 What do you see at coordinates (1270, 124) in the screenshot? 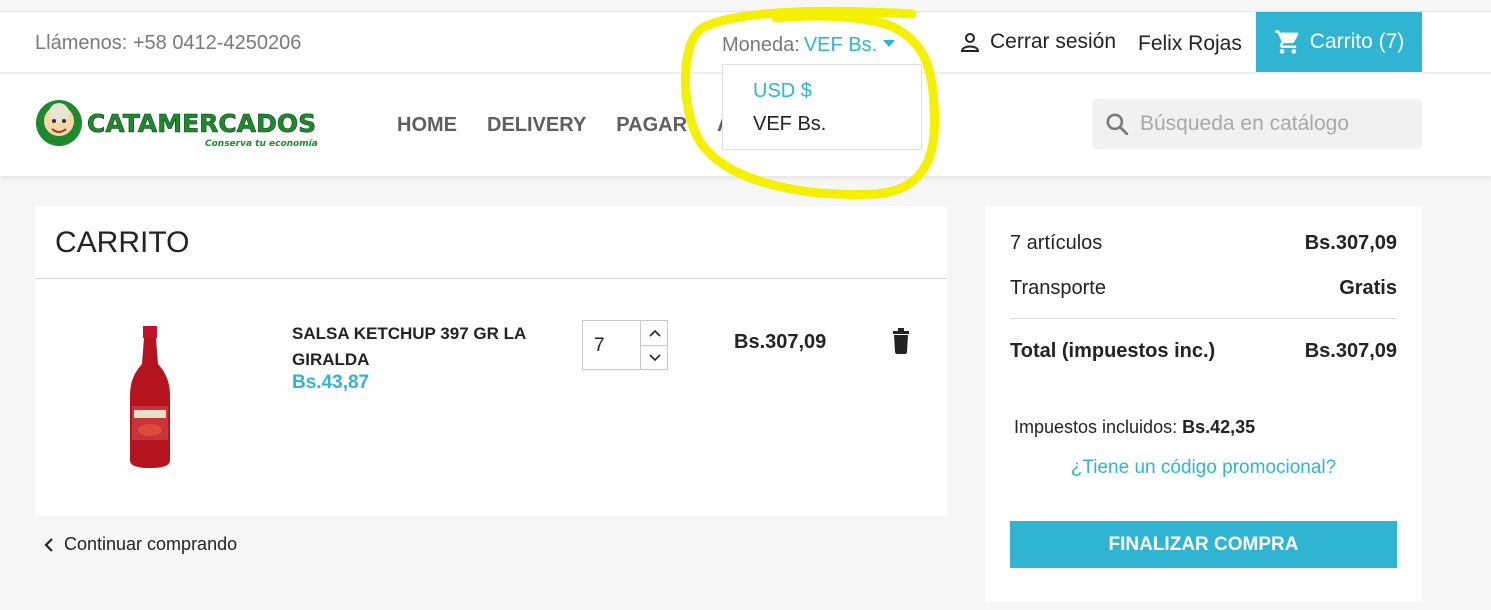
I see `search-input` at bounding box center [1270, 124].